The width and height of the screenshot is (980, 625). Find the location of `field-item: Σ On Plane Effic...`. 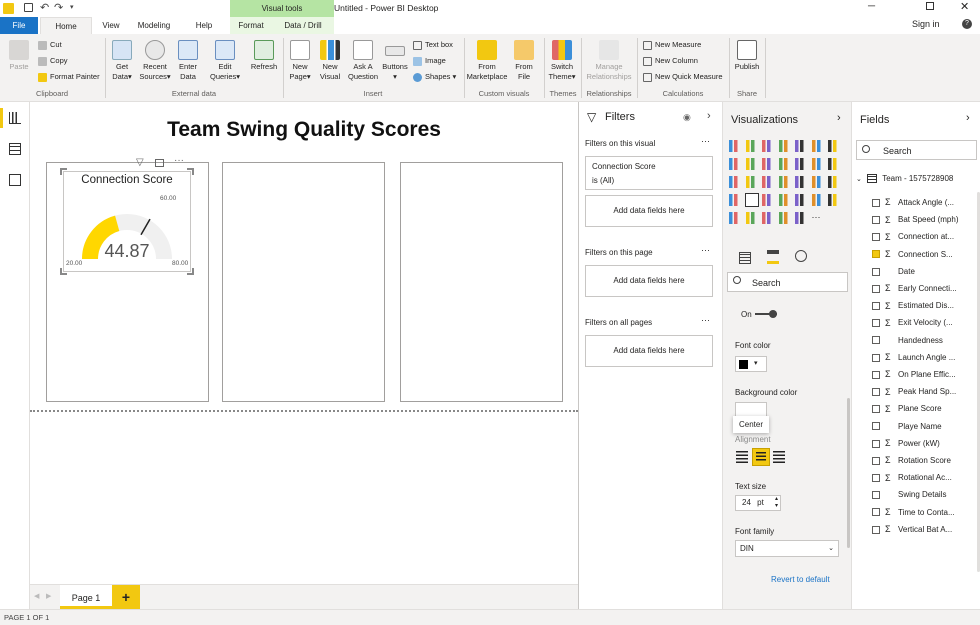

field-item: Σ On Plane Effic... is located at coordinates (926, 374).